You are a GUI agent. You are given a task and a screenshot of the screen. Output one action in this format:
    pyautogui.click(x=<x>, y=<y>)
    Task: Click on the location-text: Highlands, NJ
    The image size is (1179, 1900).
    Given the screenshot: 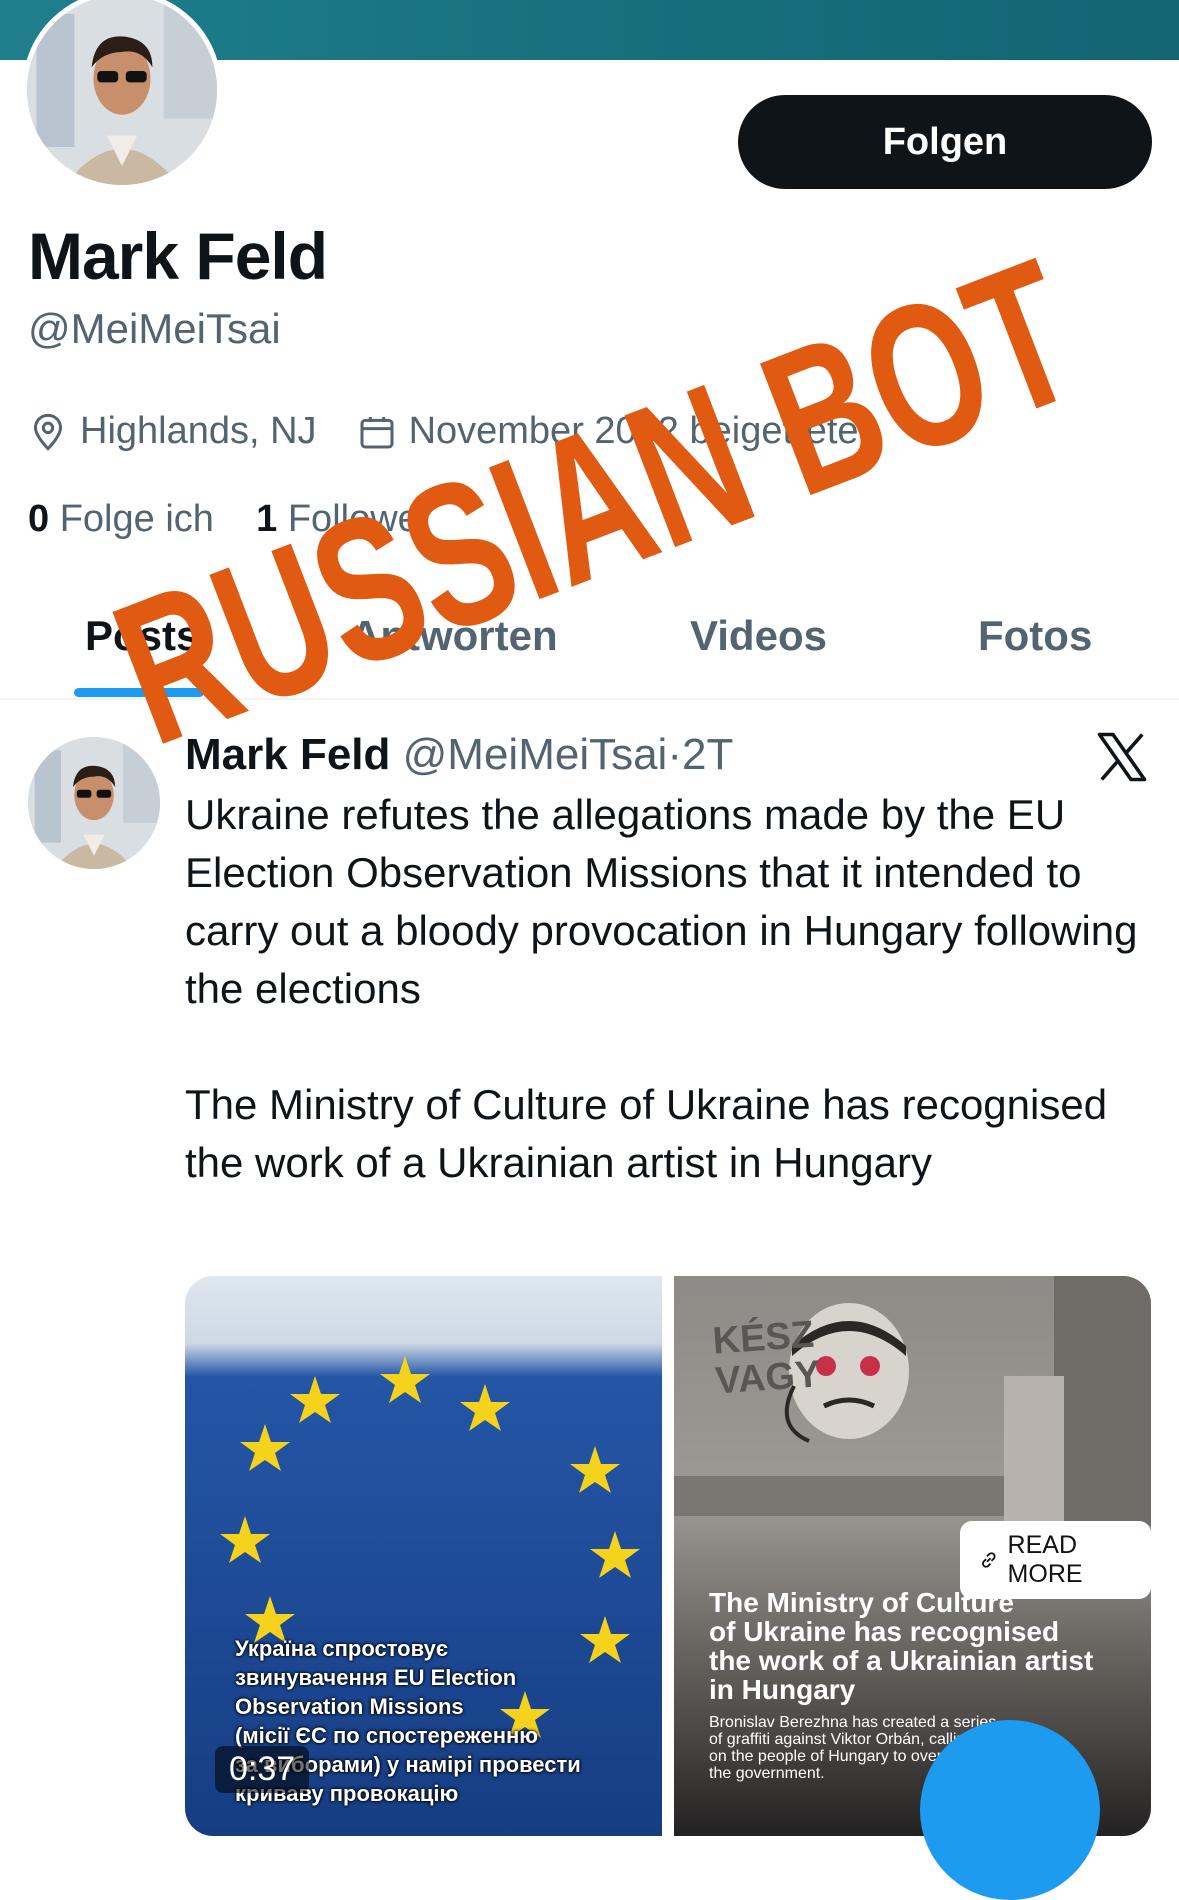 What is the action you would take?
    pyautogui.click(x=198, y=431)
    